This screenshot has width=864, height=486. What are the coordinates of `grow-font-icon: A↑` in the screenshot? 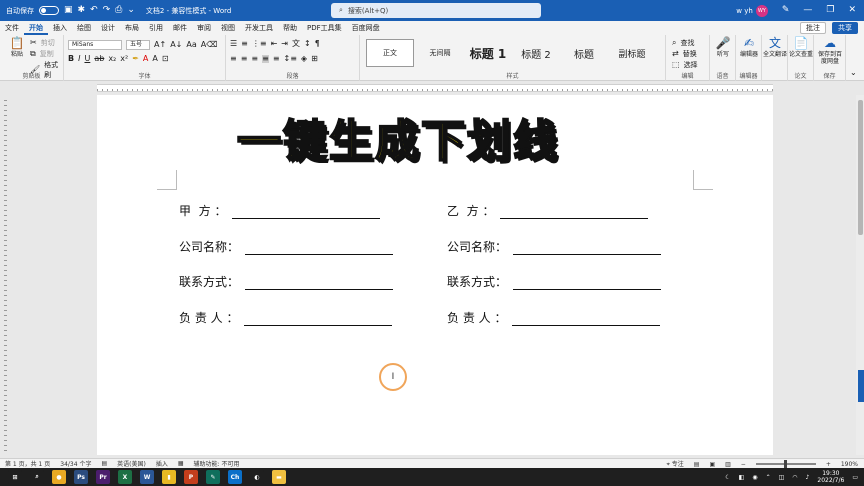 It's located at (160, 45).